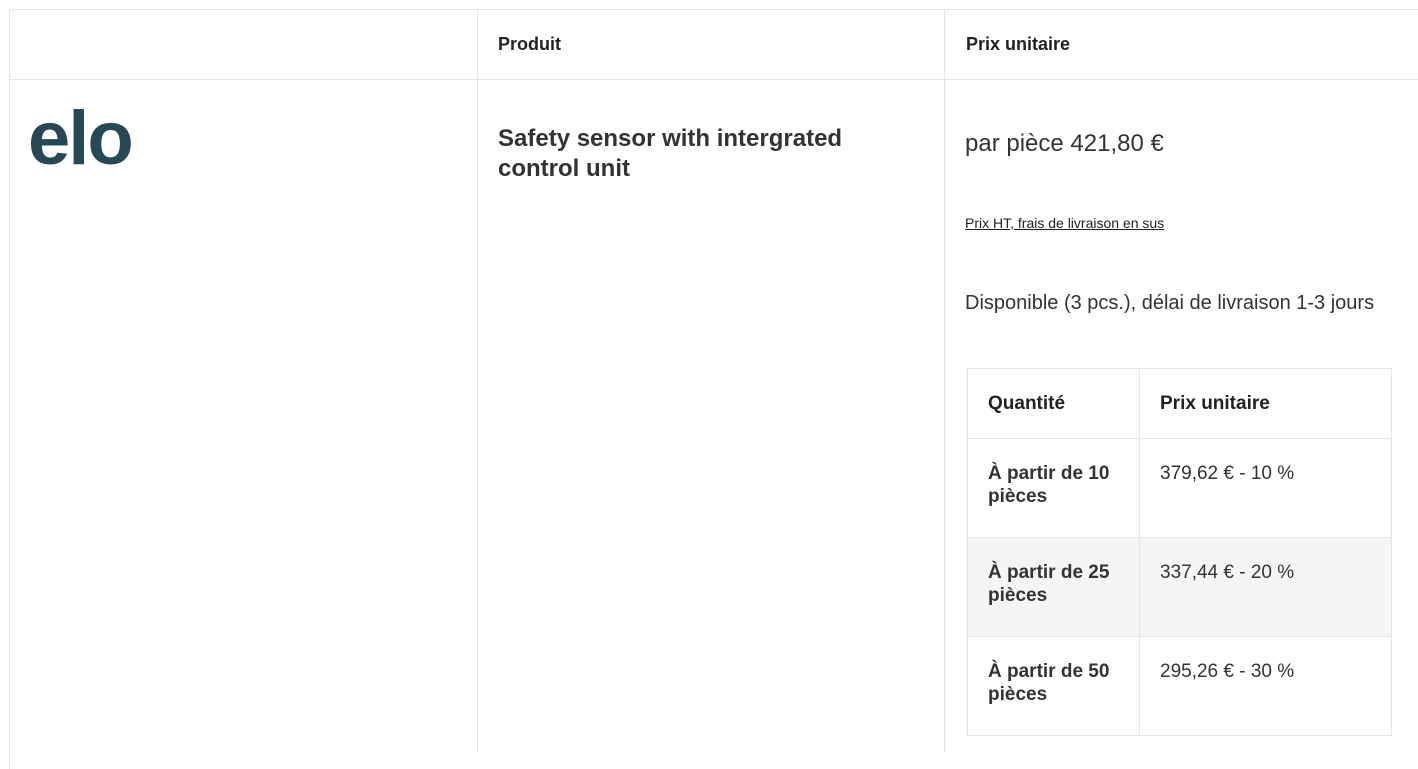 The height and width of the screenshot is (769, 1418). I want to click on table-row: À partir de 25 pièces 337,44 € - 20 %, so click(1179, 587).